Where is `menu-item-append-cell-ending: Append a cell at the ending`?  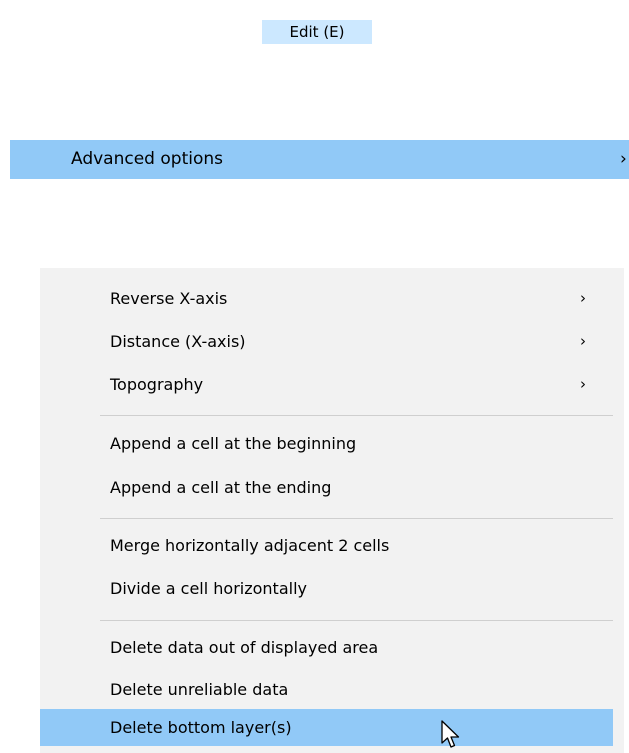
menu-item-append-cell-ending: Append a cell at the ending is located at coordinates (326, 487).